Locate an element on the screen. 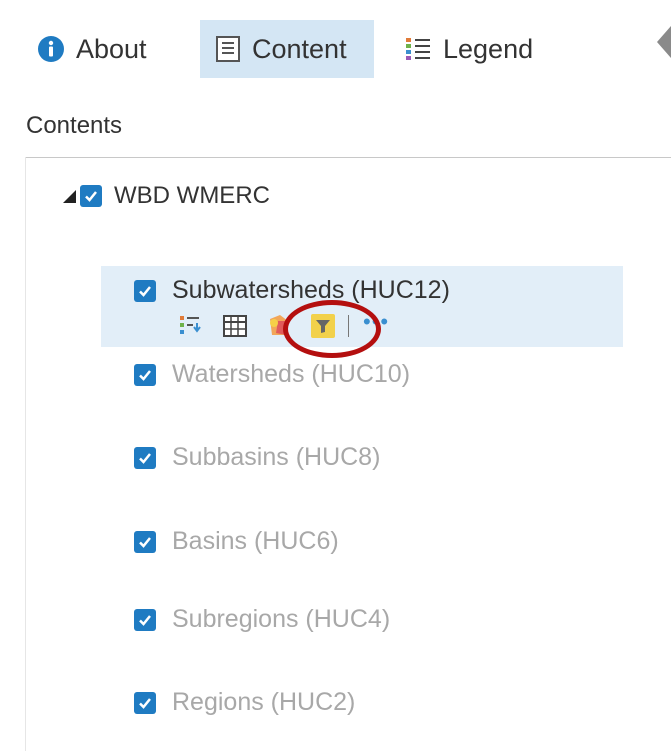 Image resolution: width=671 pixels, height=751 pixels. layer-row-subregions: Subregions (HUC4) is located at coordinates (262, 619).